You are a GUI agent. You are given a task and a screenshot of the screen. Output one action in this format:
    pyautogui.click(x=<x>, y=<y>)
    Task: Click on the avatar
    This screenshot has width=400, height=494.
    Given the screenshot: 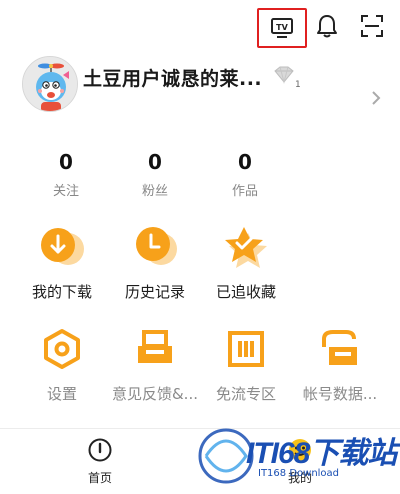 What is the action you would take?
    pyautogui.click(x=50, y=84)
    